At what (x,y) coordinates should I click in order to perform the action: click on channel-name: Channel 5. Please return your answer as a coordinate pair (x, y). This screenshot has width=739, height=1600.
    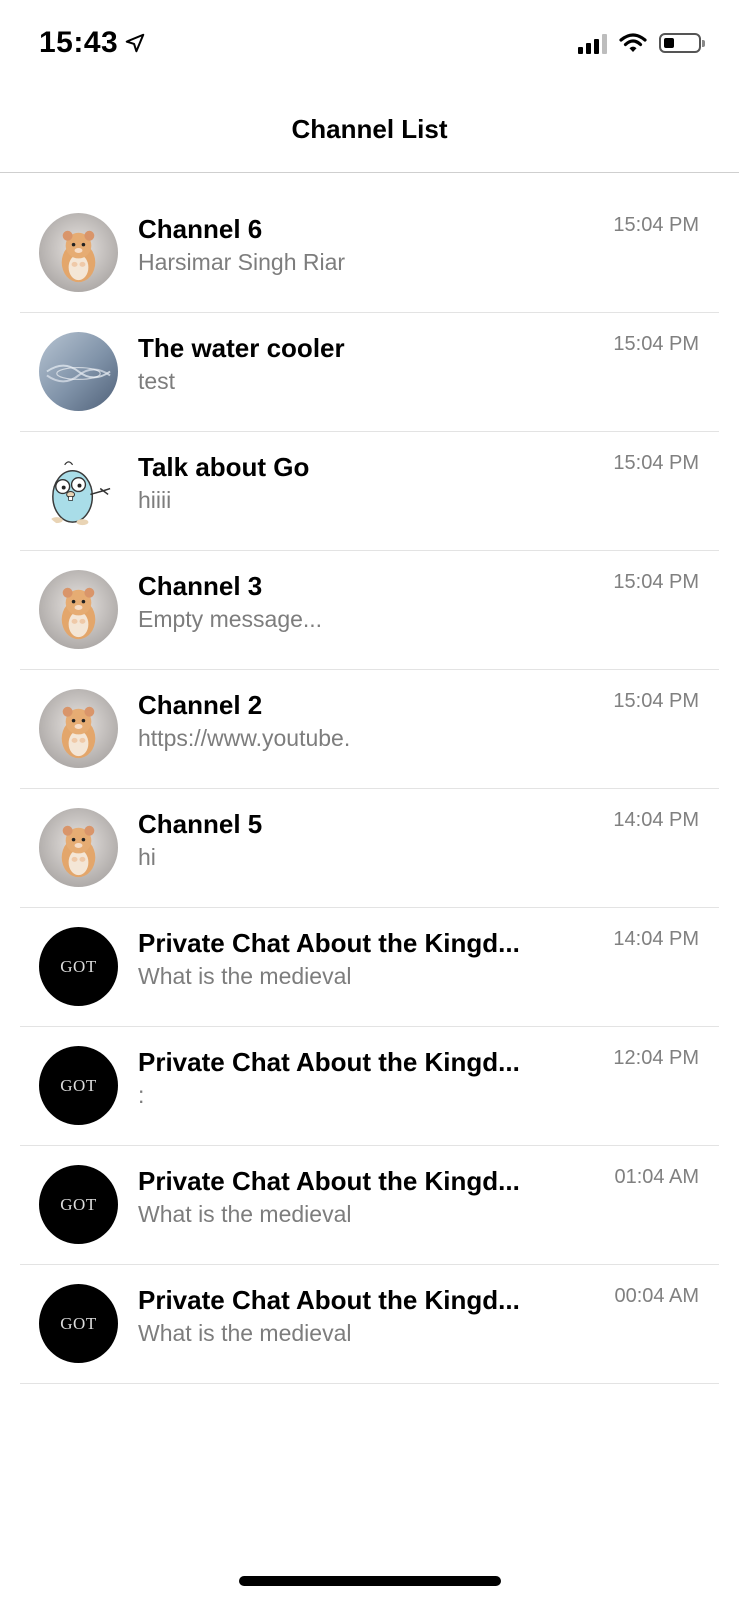
    Looking at the image, I should click on (200, 824).